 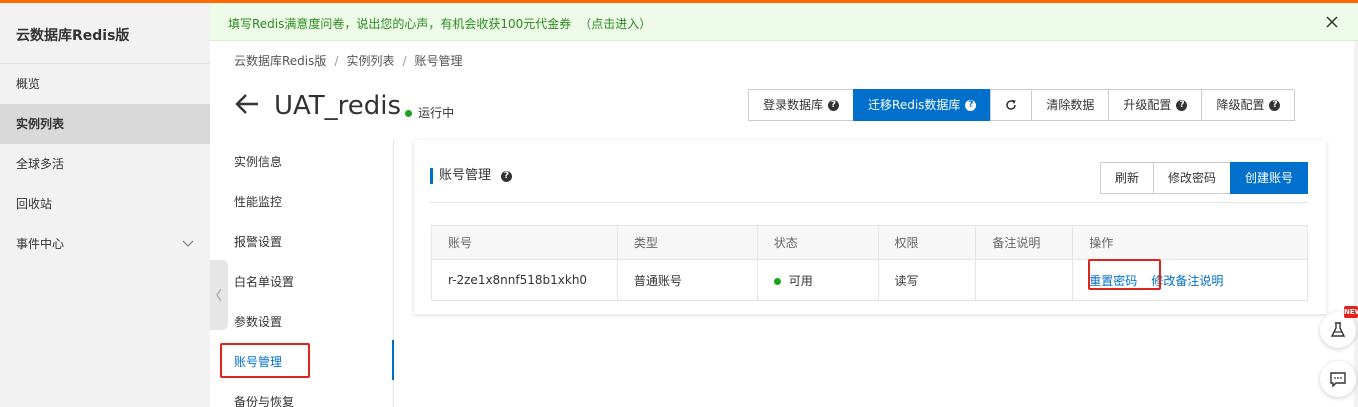 What do you see at coordinates (436, 112) in the screenshot?
I see `instance-status: 运行中` at bounding box center [436, 112].